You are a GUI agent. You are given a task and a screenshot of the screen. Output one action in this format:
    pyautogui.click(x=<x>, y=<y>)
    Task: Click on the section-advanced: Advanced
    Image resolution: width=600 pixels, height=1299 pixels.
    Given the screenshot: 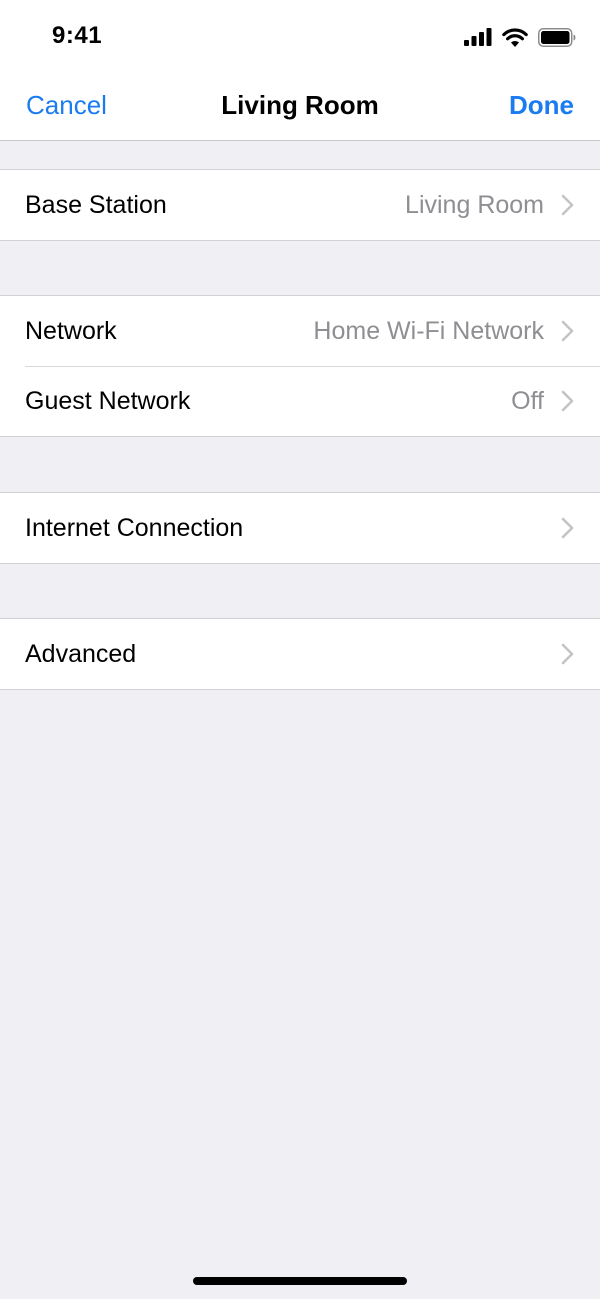 What is the action you would take?
    pyautogui.click(x=300, y=654)
    